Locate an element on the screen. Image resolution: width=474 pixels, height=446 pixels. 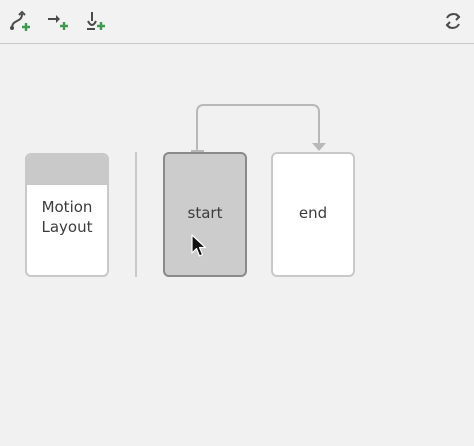
cycle-icon is located at coordinates (453, 21).